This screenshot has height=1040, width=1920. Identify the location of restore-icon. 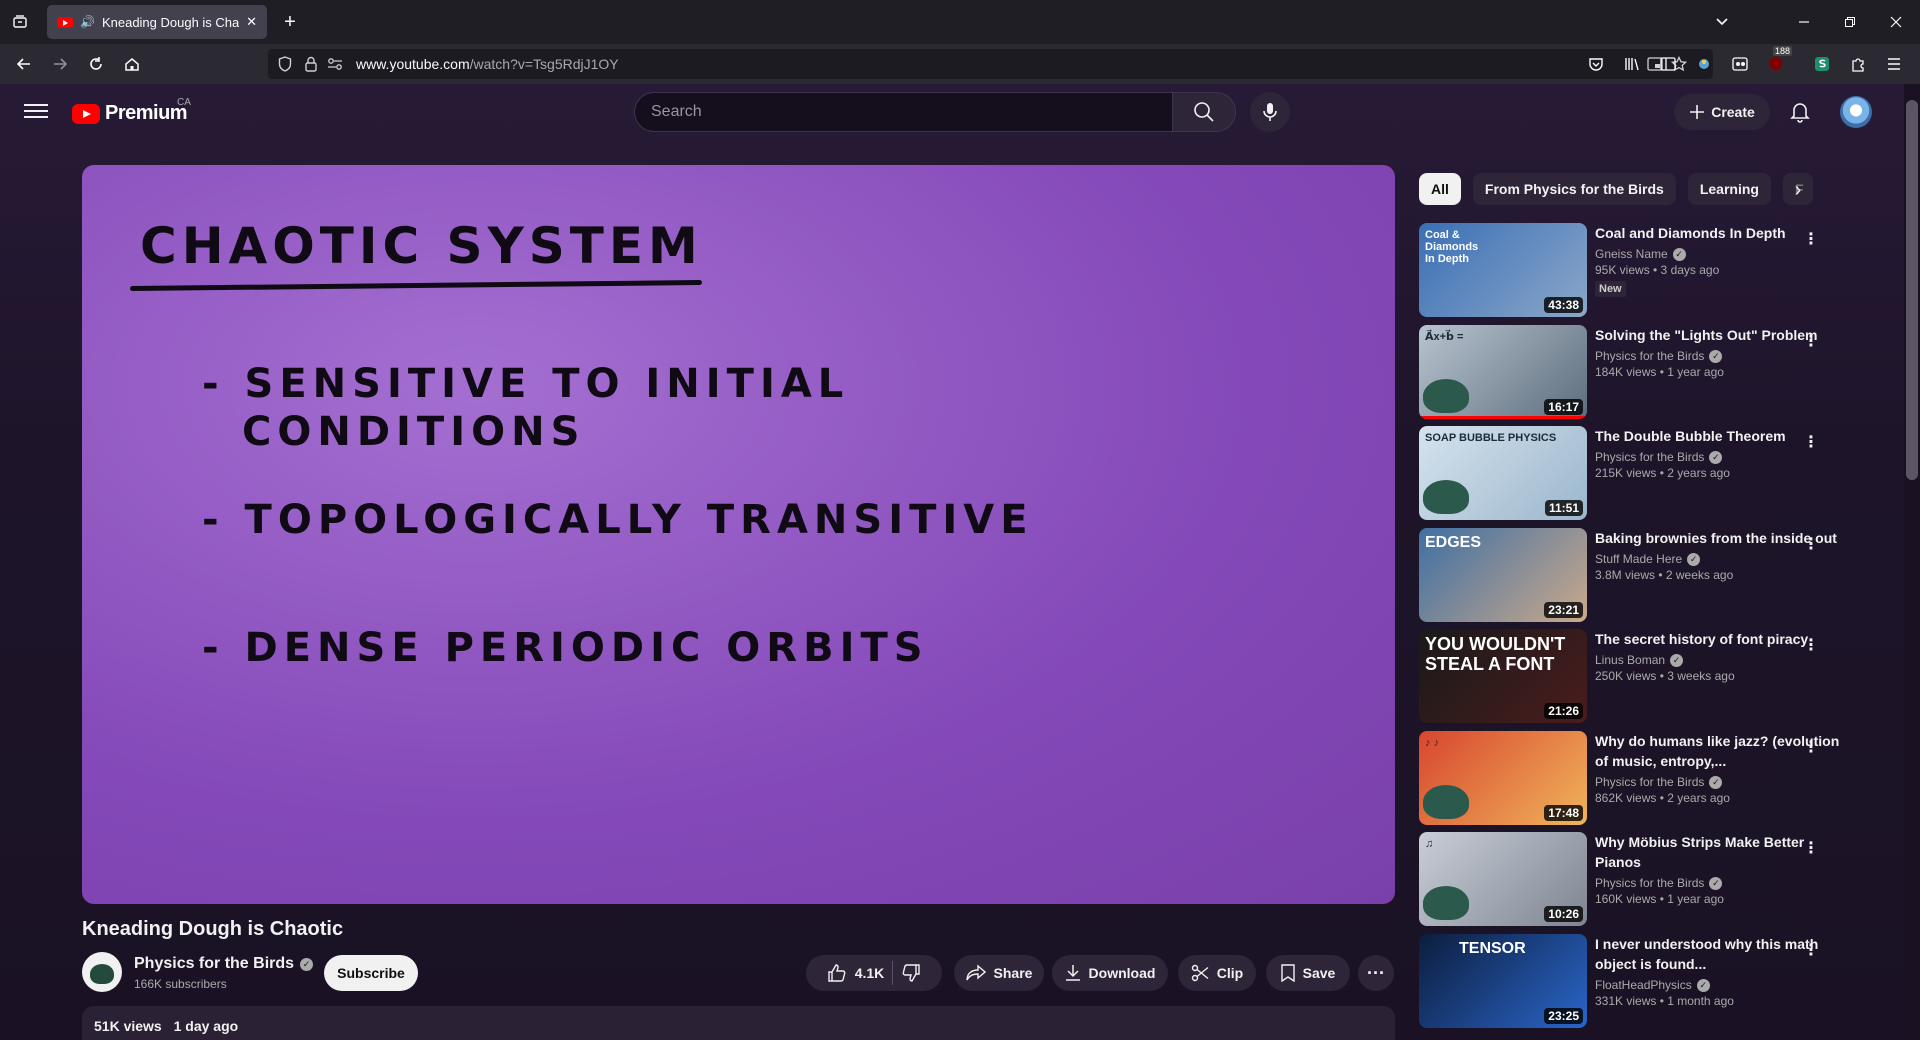
(1850, 22).